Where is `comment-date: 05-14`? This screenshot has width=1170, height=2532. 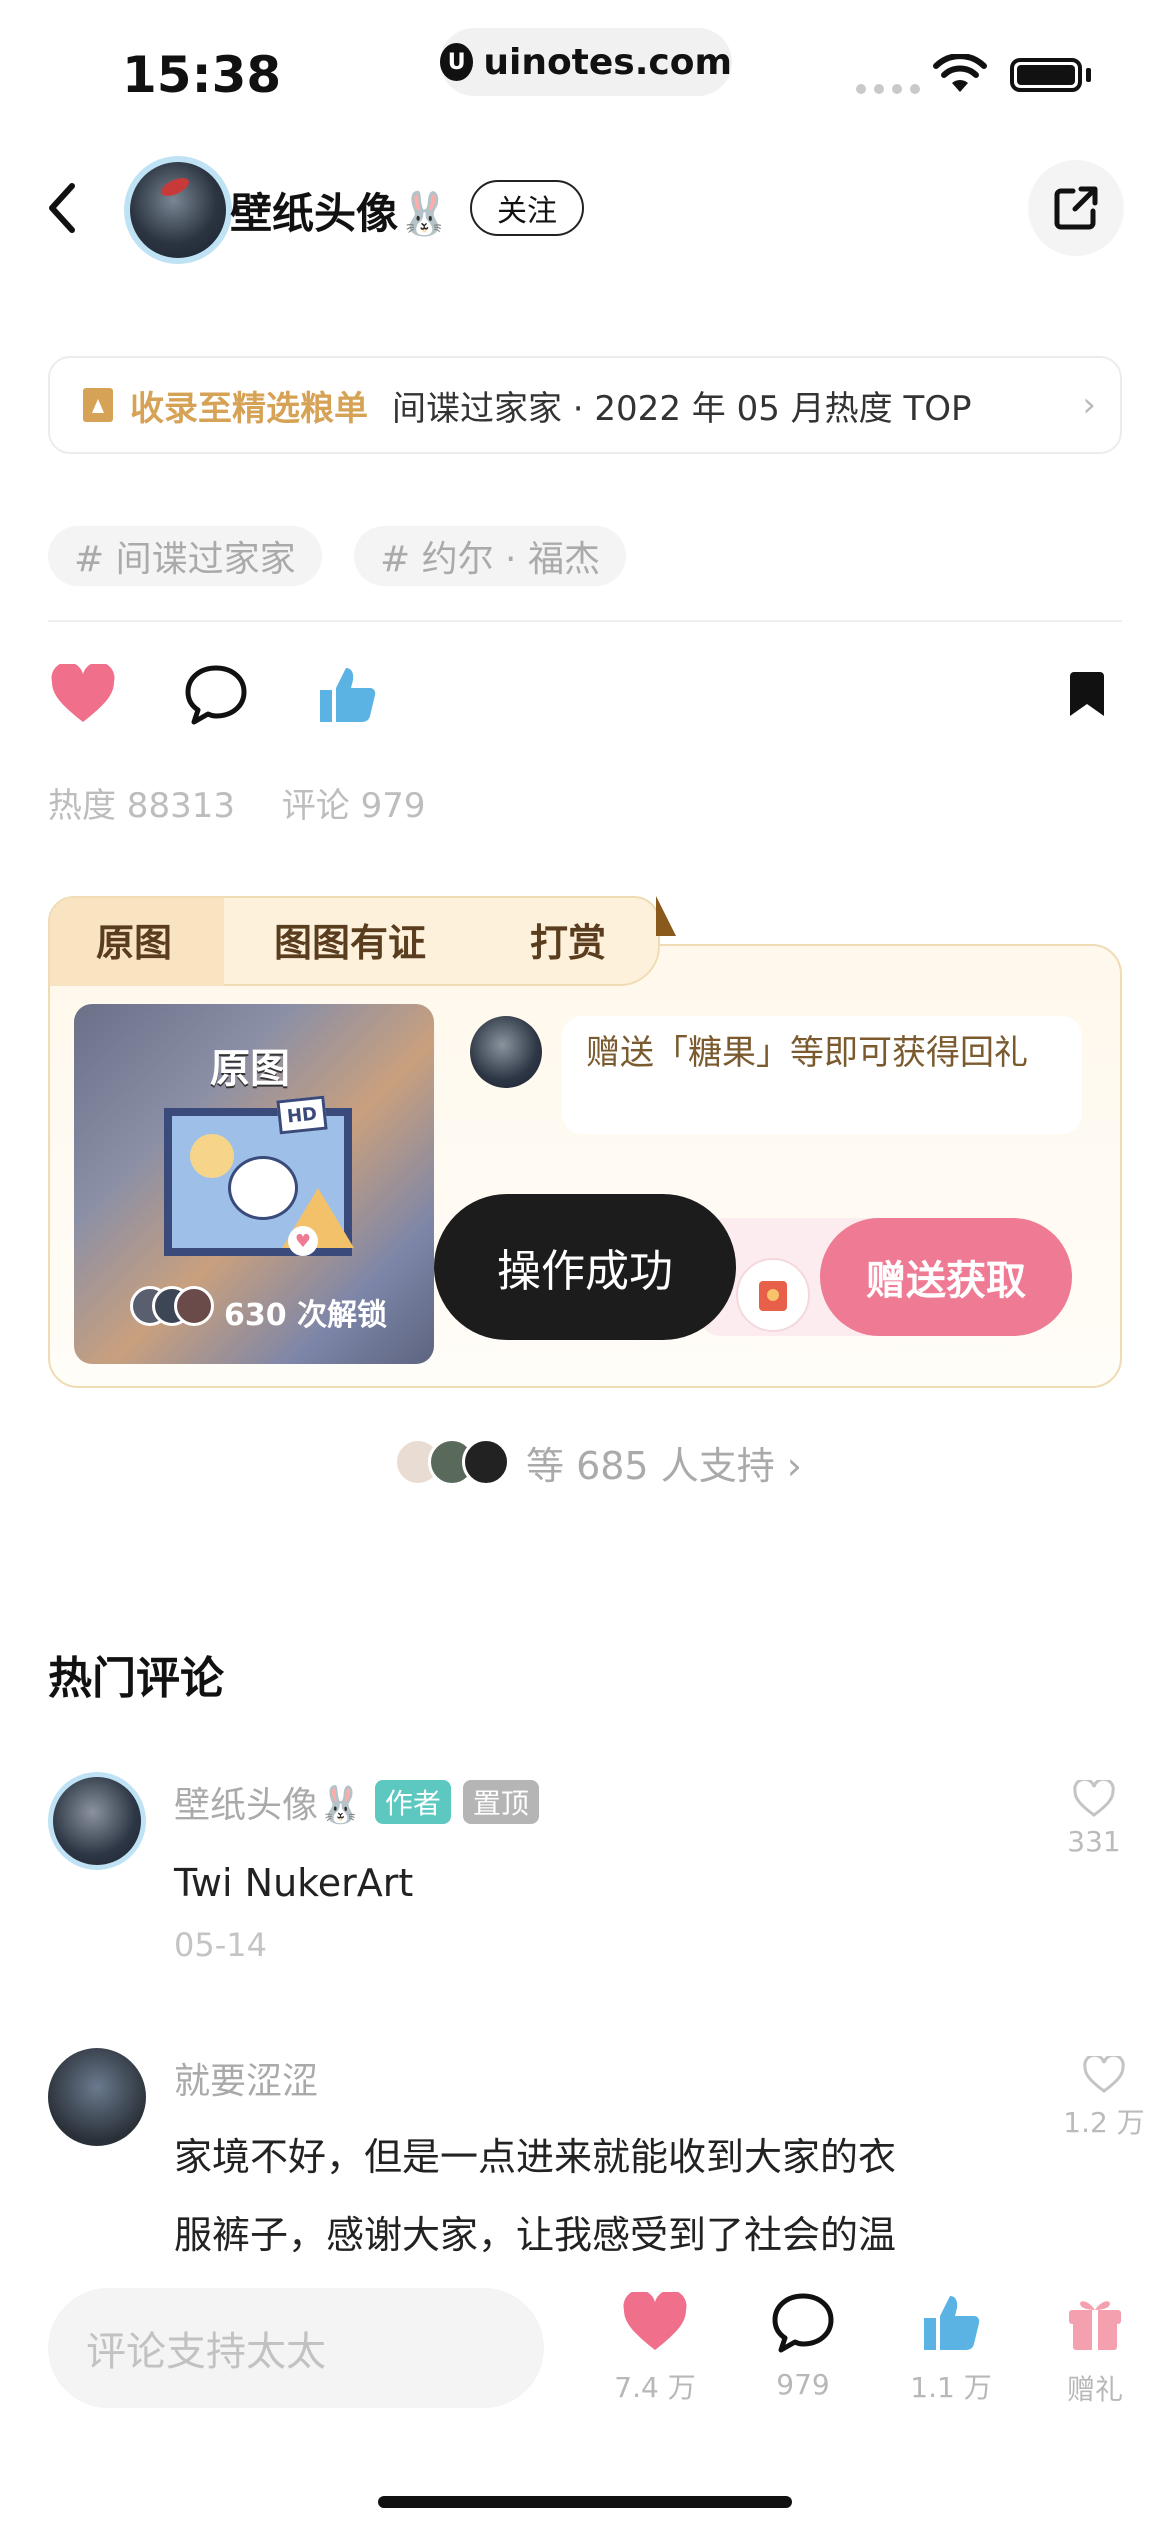 comment-date: 05-14 is located at coordinates (220, 1945).